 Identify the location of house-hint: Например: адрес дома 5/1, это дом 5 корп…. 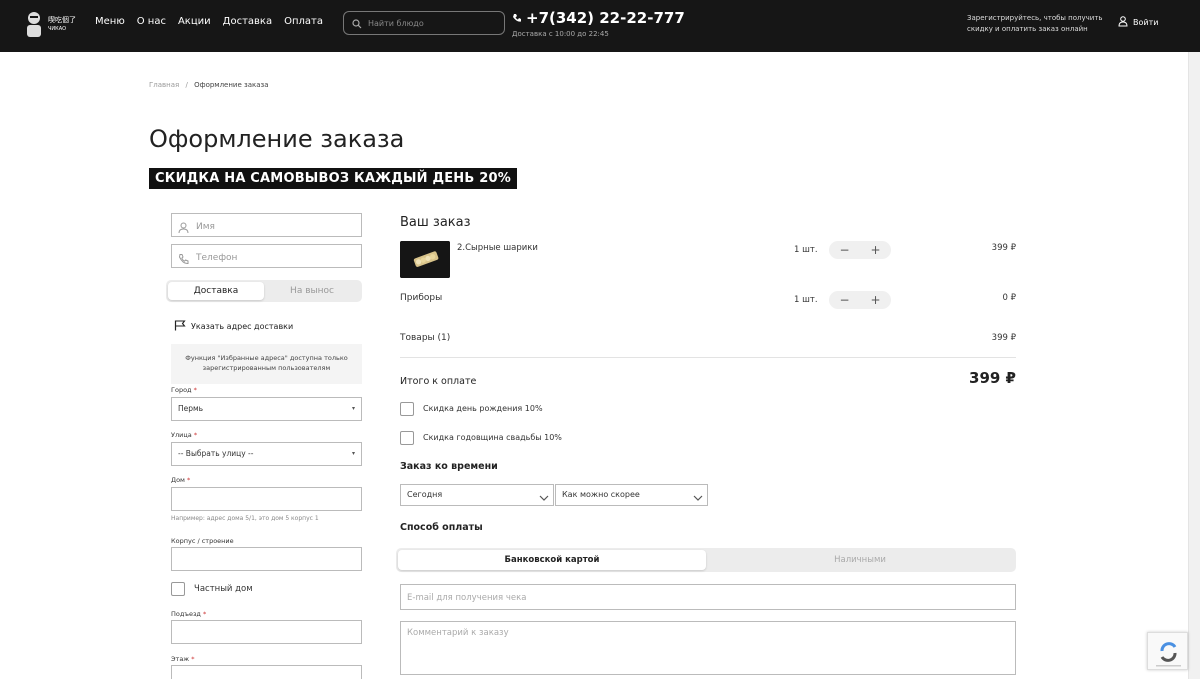
(245, 518).